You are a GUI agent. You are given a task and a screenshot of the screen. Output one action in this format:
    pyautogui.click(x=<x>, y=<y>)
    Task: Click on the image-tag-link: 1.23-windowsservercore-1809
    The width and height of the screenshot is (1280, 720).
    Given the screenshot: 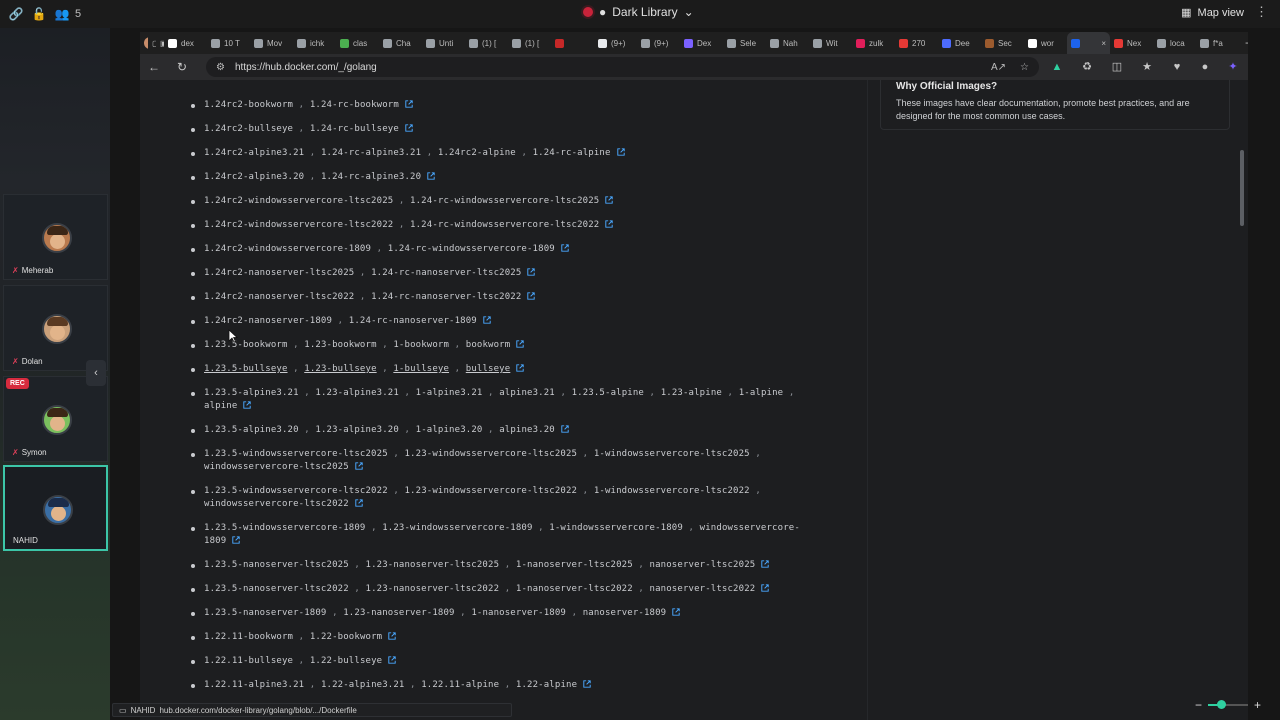 What is the action you would take?
    pyautogui.click(x=457, y=528)
    